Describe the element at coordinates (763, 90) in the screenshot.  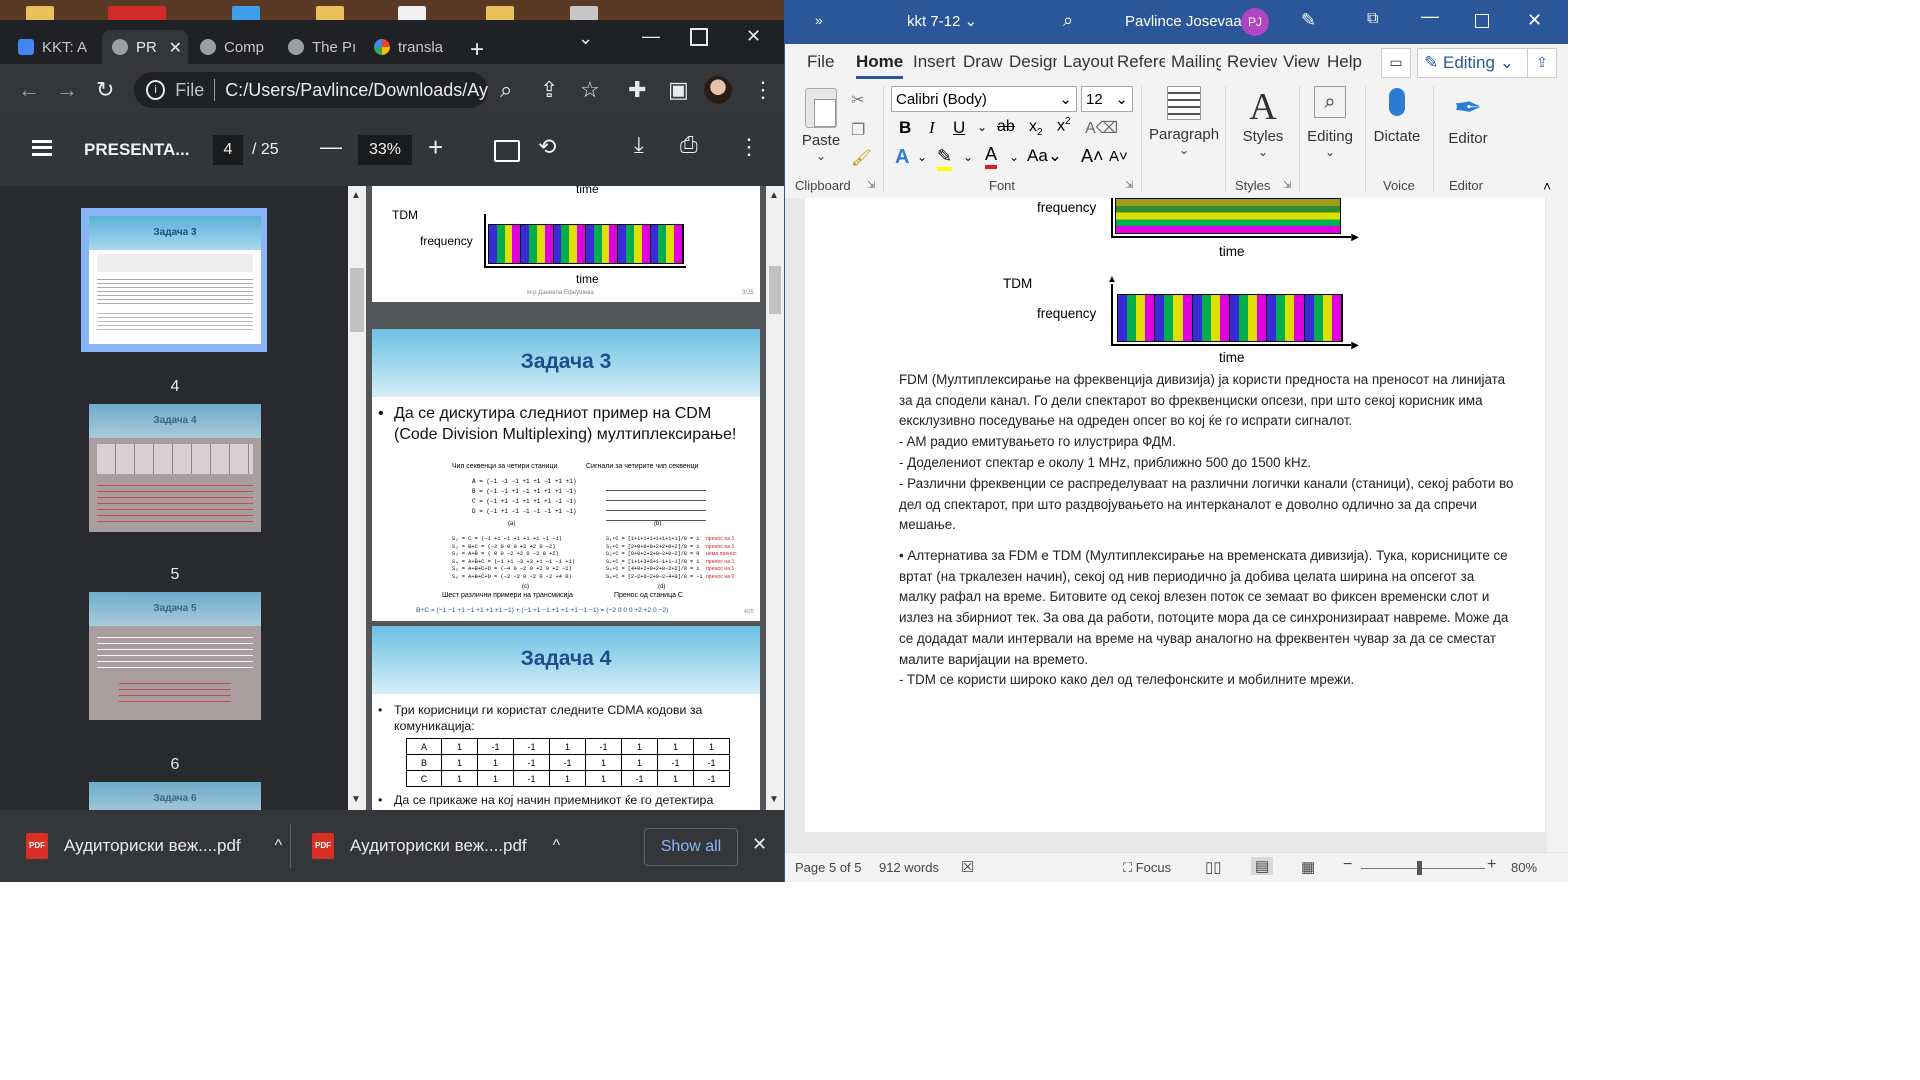
I see `menu-icon: ⋮` at that location.